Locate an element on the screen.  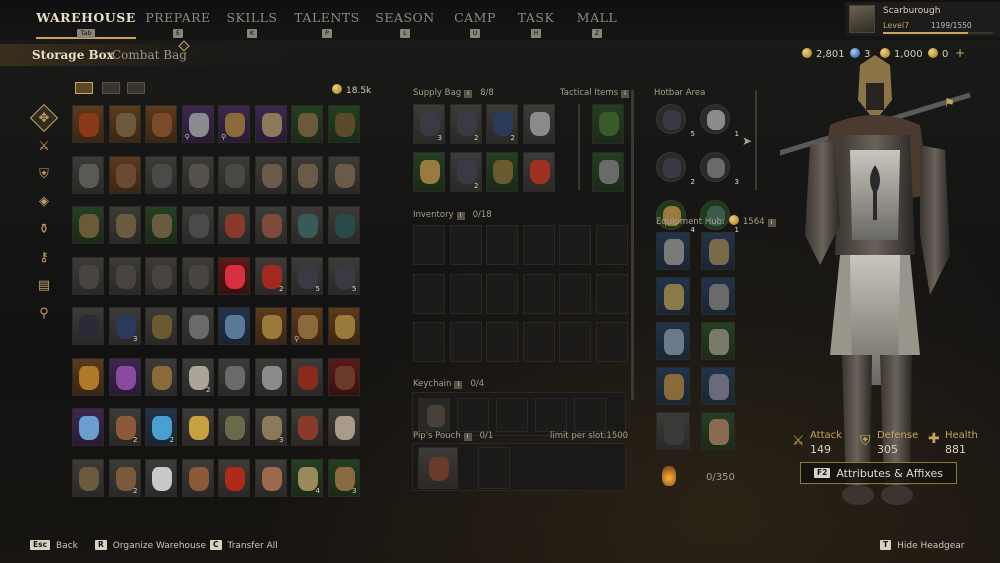
category-consumable-icon: ⚱ is located at coordinates (44, 229).